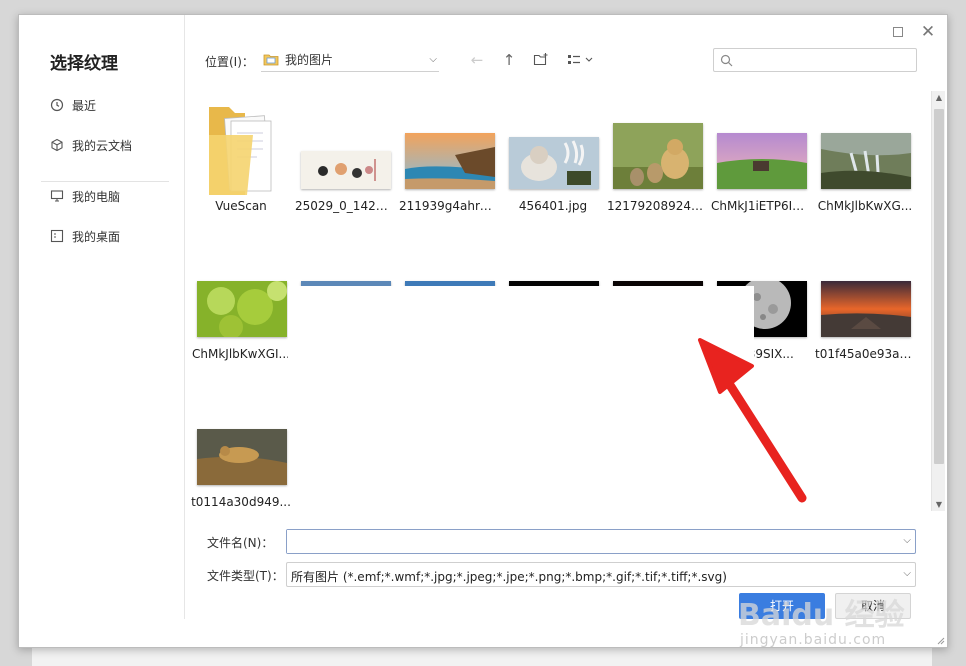 This screenshot has height=666, width=966. I want to click on background-window-strip, so click(482, 656).